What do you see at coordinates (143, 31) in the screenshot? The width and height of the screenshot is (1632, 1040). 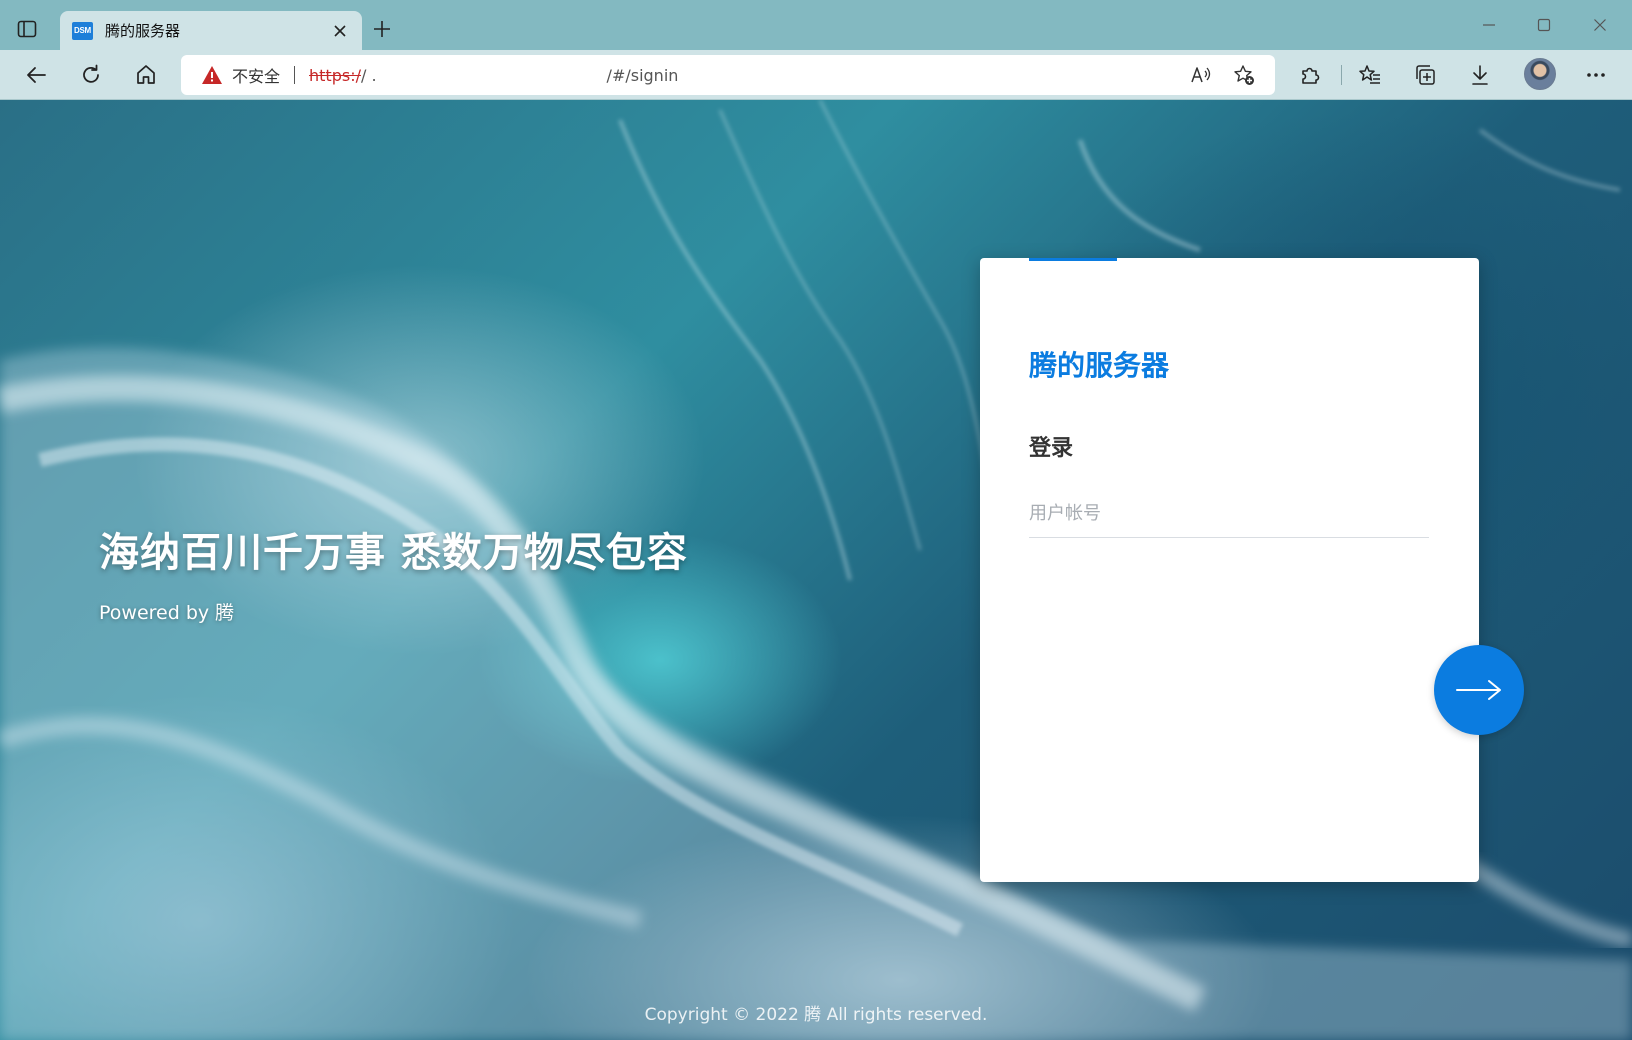 I see `tab-title: 腾的服务器` at bounding box center [143, 31].